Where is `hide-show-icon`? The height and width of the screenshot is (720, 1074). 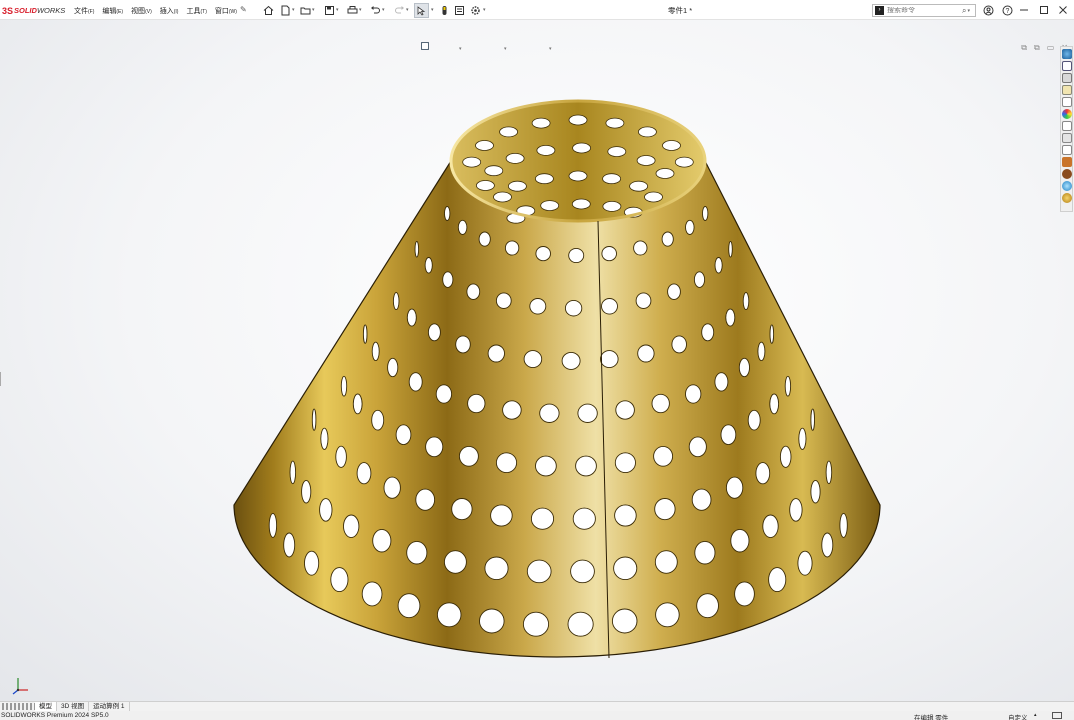 hide-show-icon is located at coordinates (471, 48).